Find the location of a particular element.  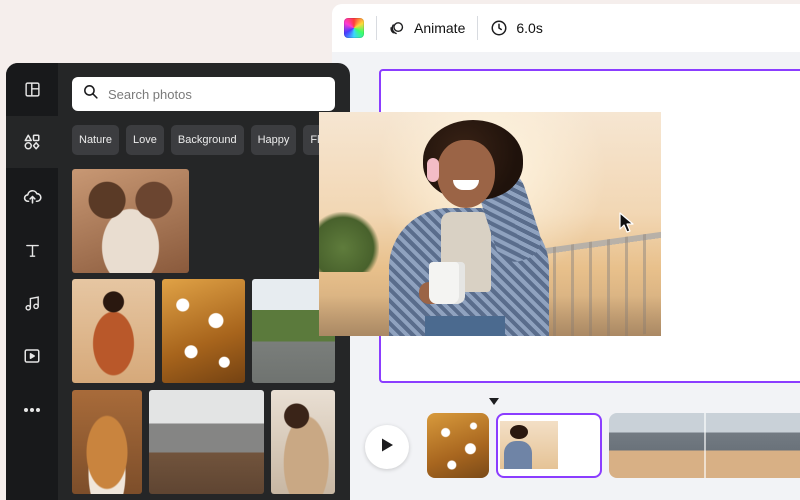

animate-button: Animate is located at coordinates (427, 28).